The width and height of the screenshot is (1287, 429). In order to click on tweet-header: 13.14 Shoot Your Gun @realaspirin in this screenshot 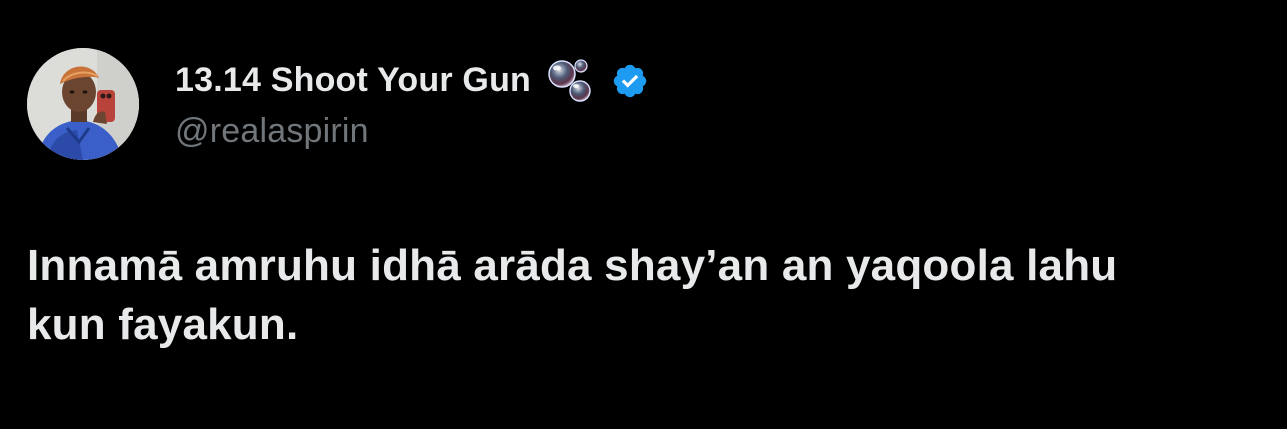, I will do `click(338, 104)`.